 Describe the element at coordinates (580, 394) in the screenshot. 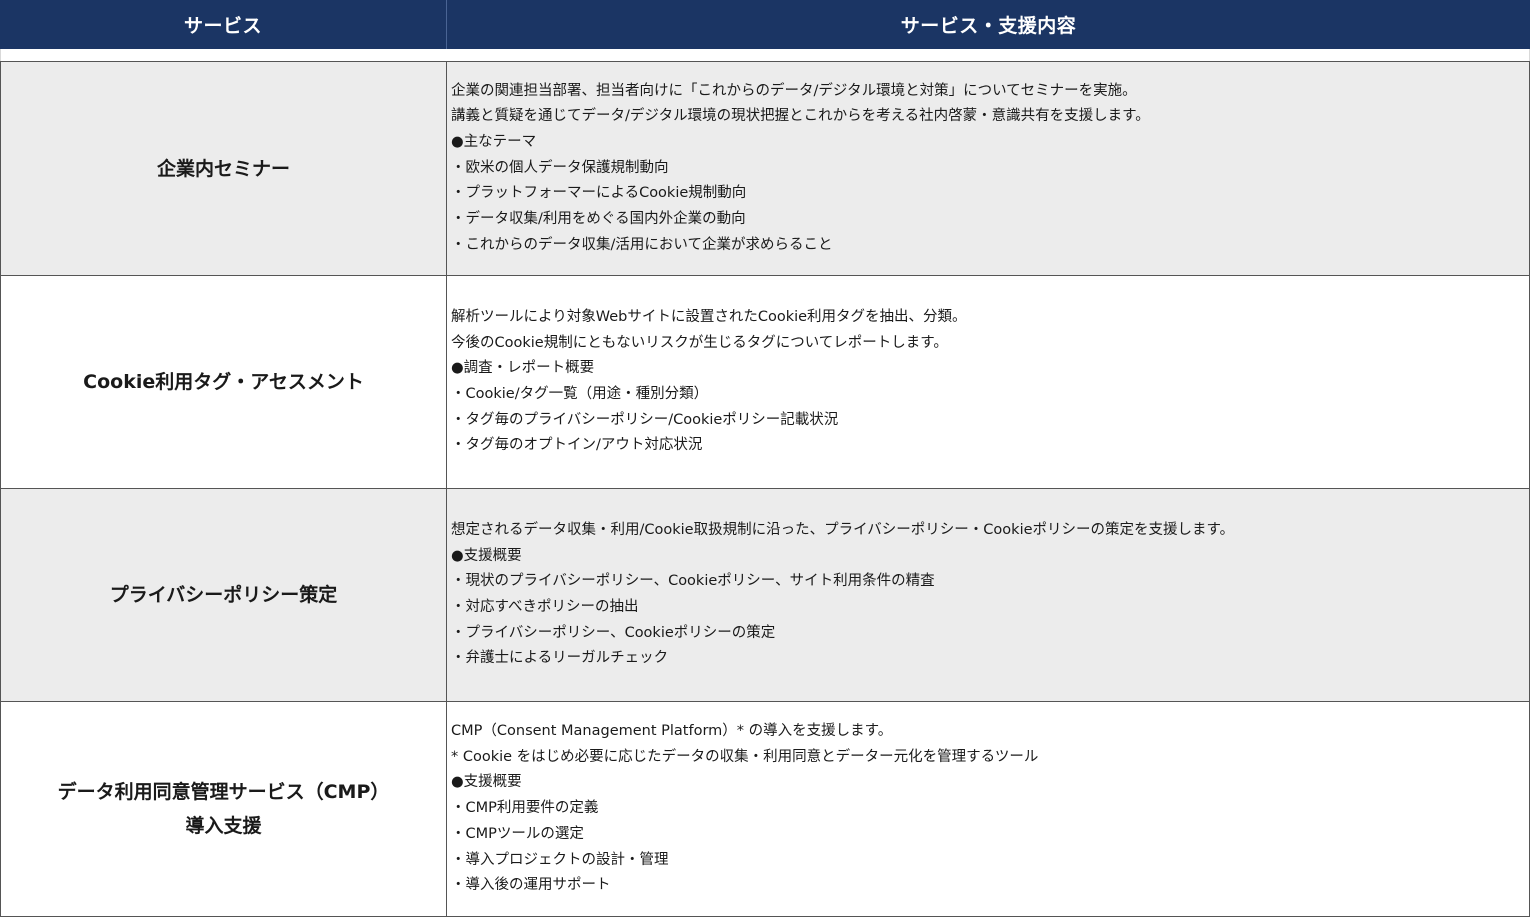

I see `content-line: ・Cookie/タグ一覧（用途・種別分類）` at that location.